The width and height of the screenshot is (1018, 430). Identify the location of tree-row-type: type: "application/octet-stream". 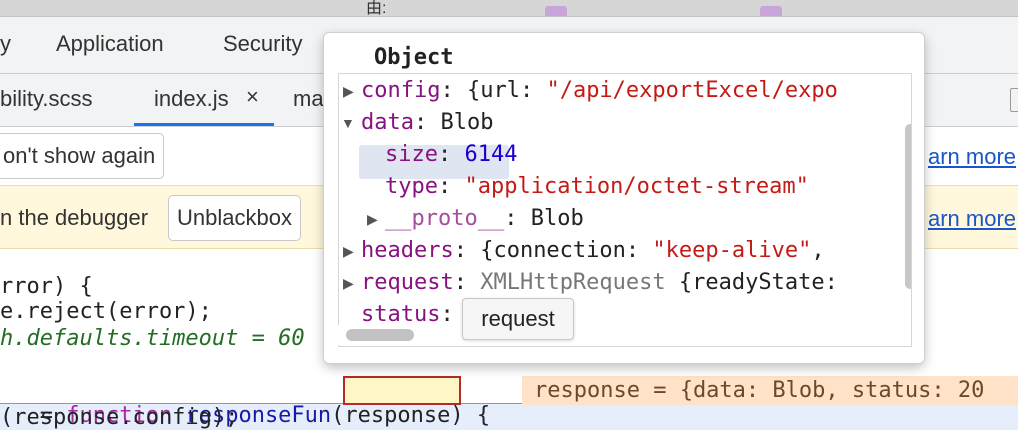
(597, 186).